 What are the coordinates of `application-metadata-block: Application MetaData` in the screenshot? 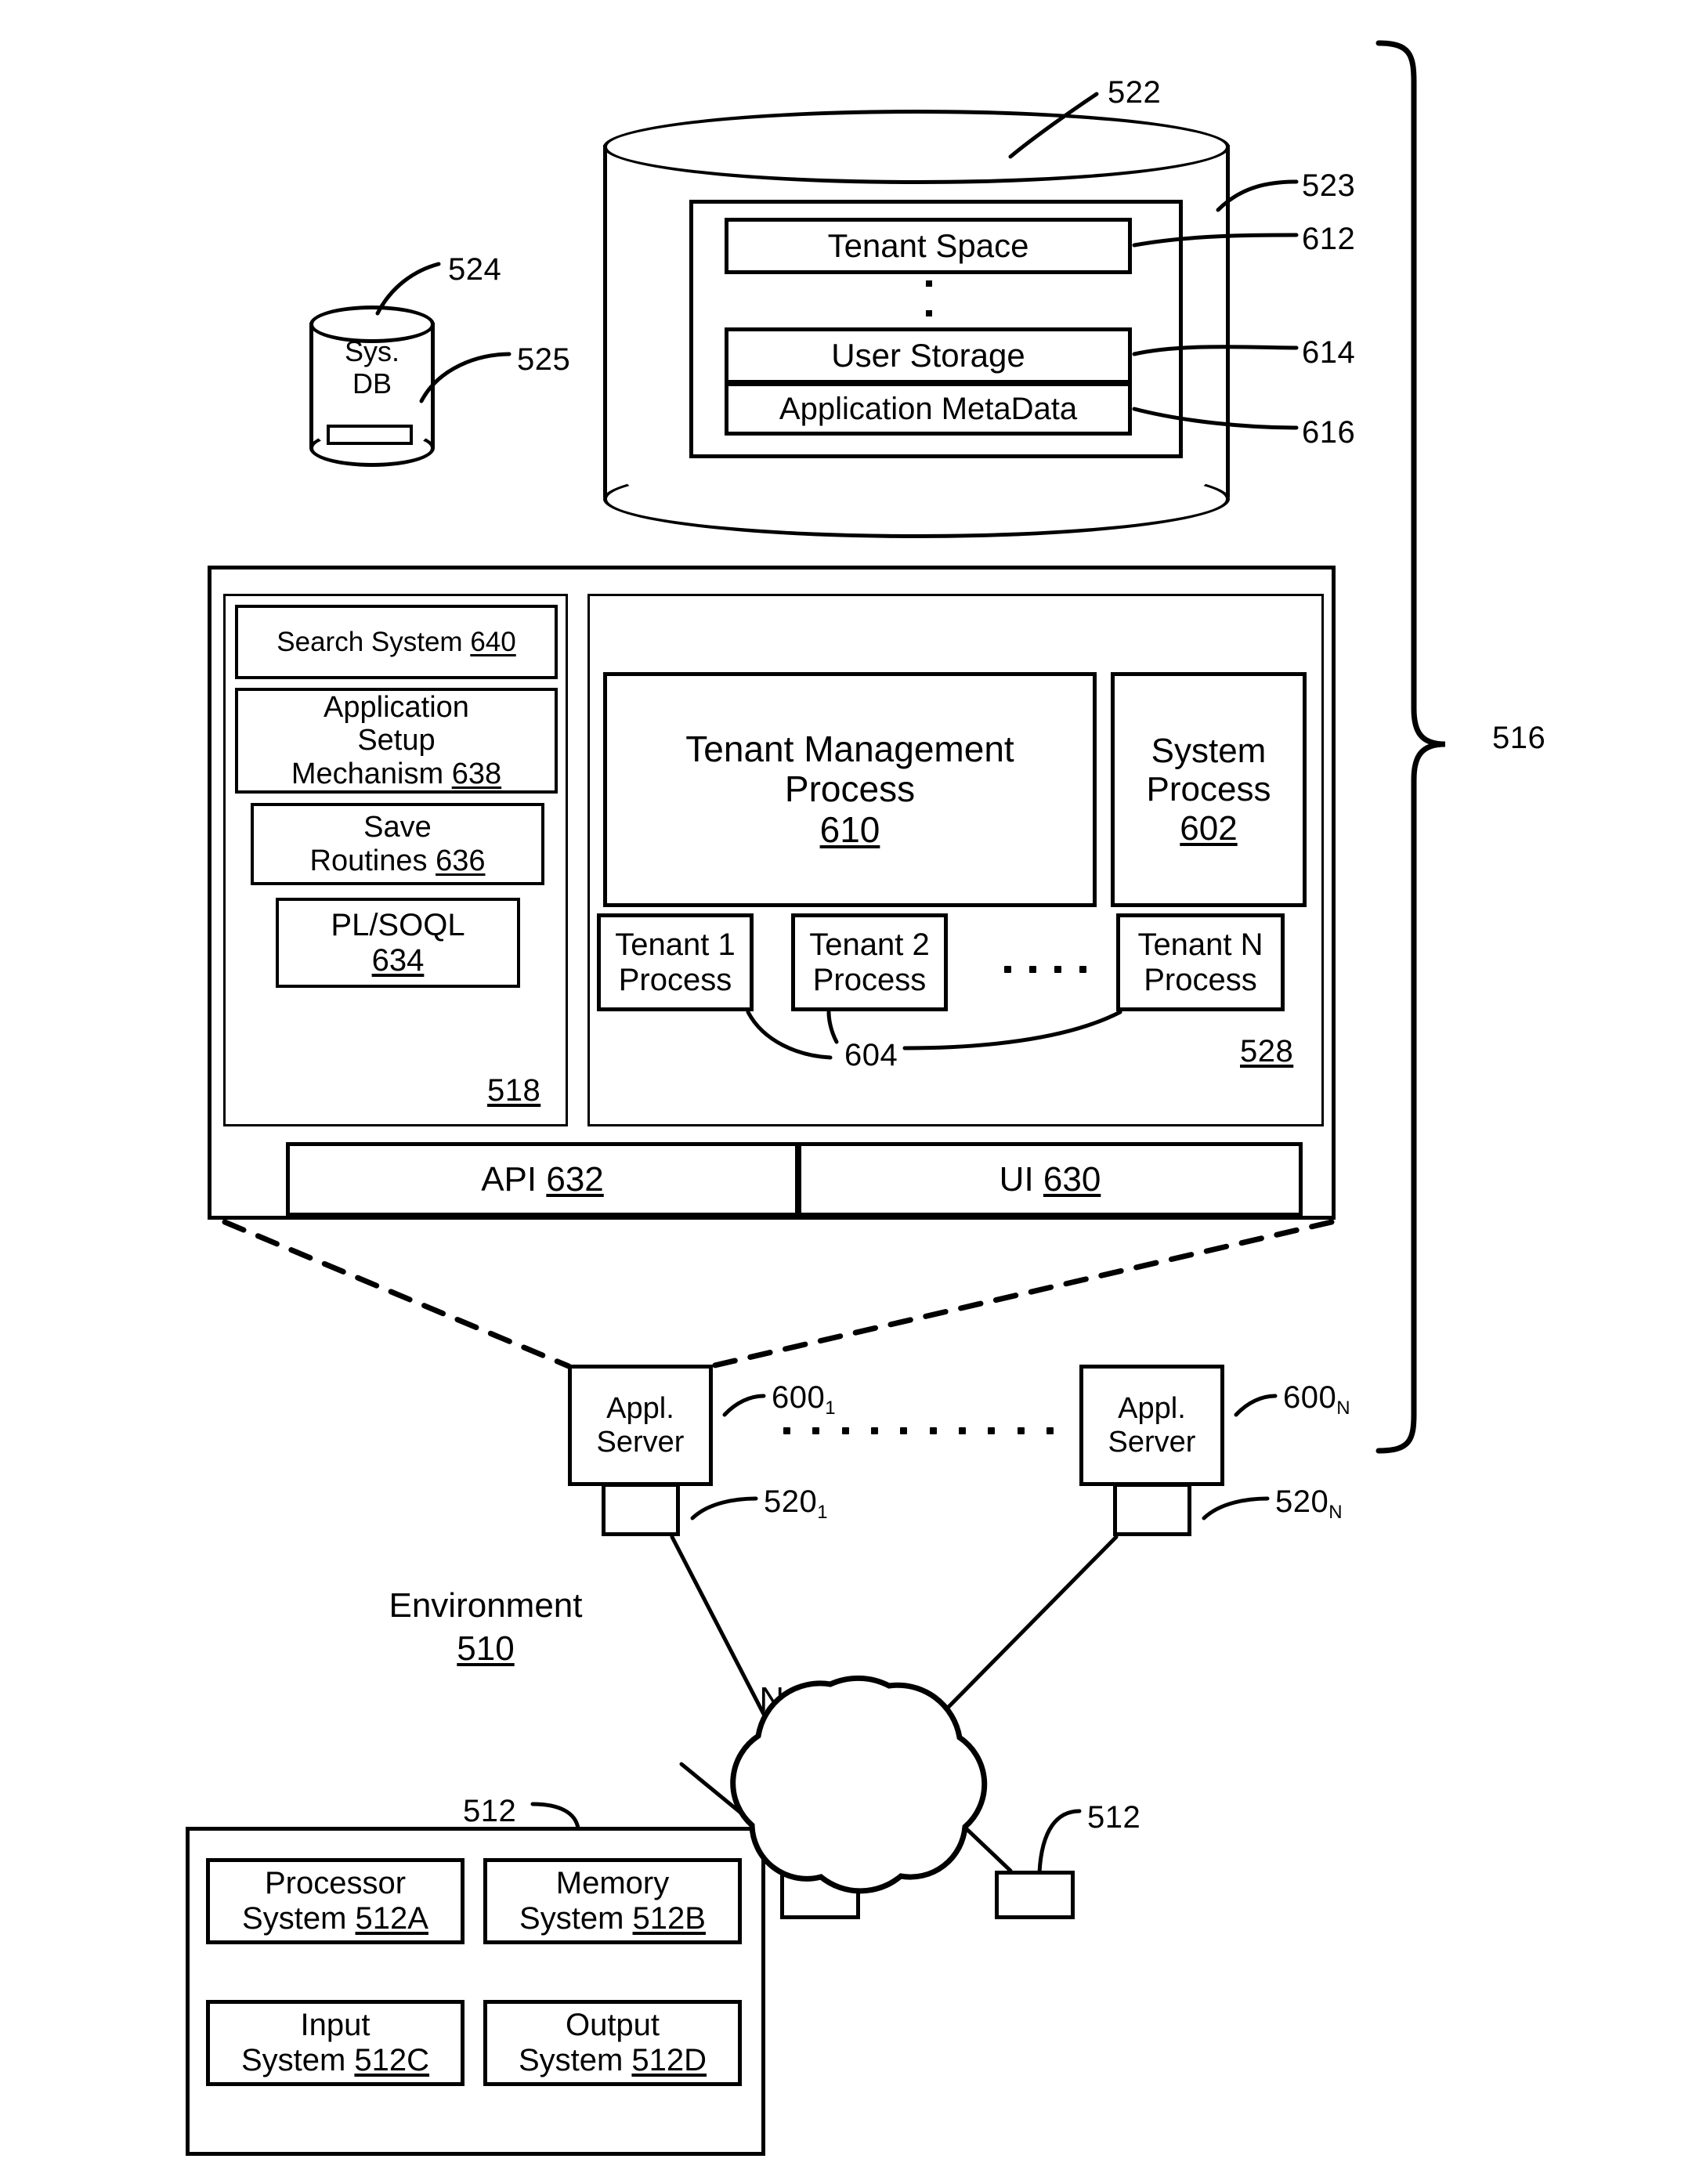 It's located at (928, 409).